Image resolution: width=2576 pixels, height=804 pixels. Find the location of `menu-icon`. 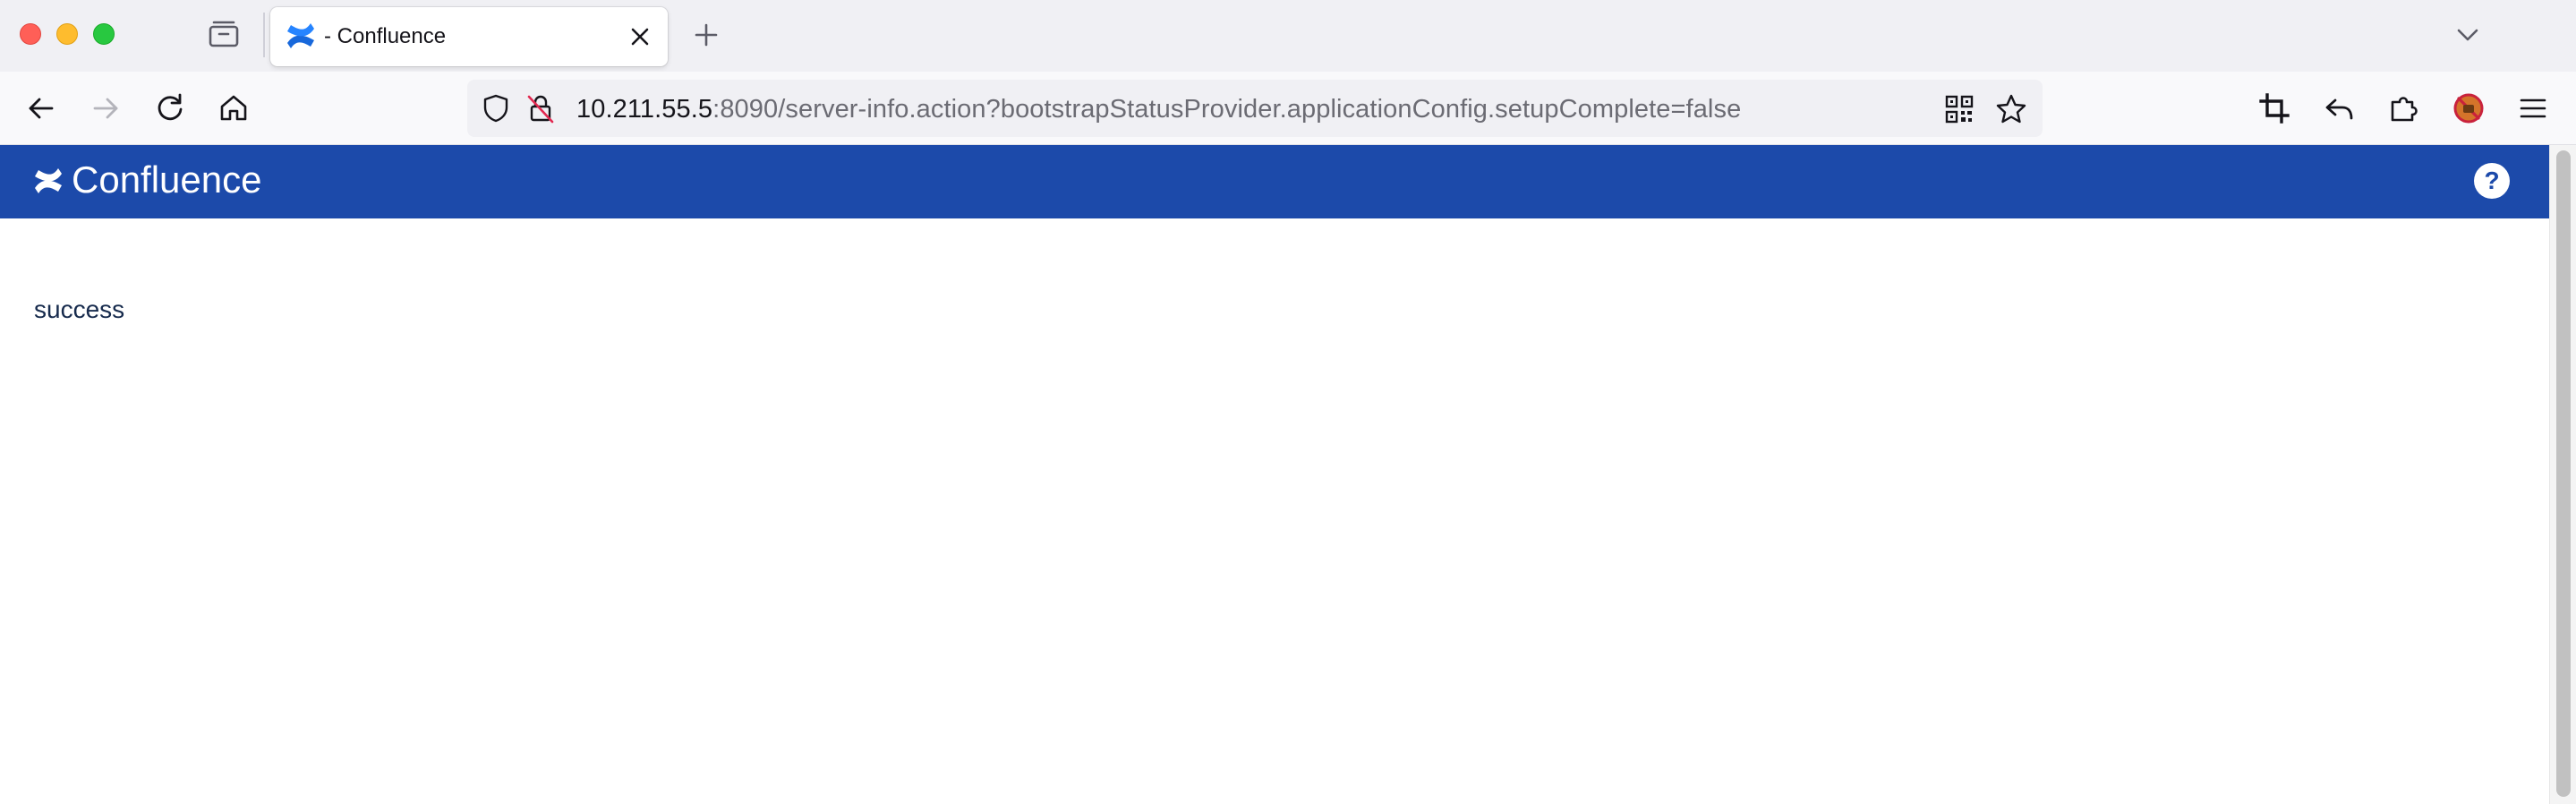

menu-icon is located at coordinates (2533, 108).